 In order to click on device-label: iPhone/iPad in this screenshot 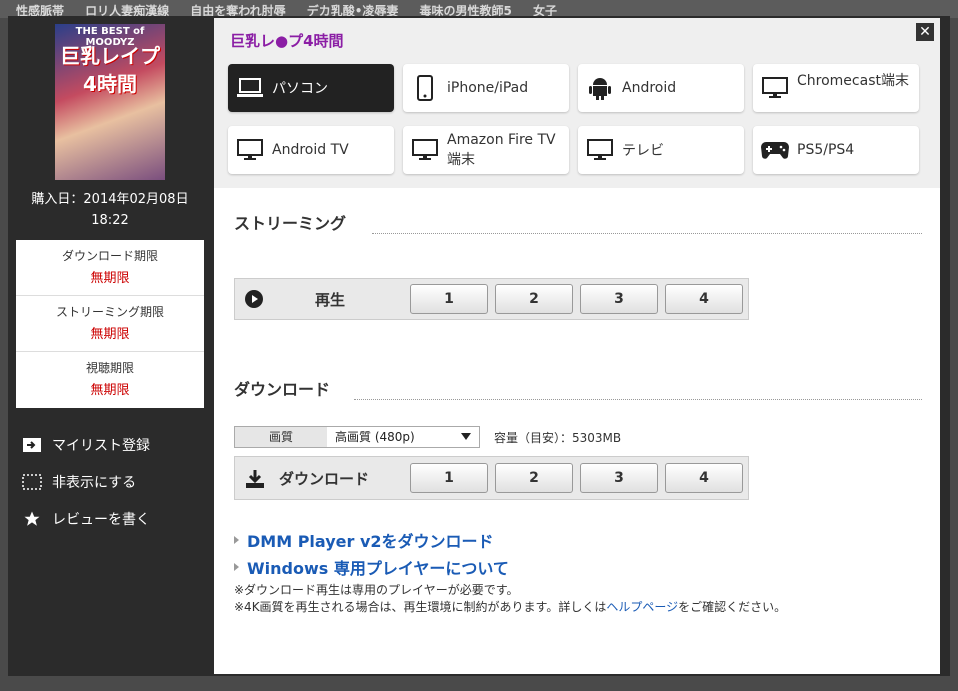, I will do `click(488, 88)`.